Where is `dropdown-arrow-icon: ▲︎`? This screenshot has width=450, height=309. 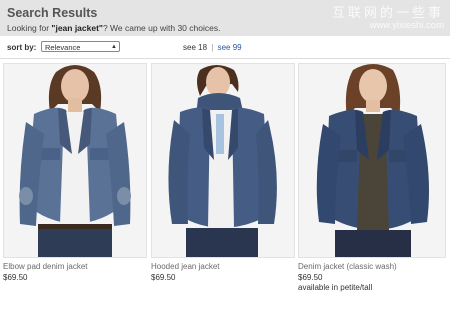 dropdown-arrow-icon: ▲︎ is located at coordinates (114, 47).